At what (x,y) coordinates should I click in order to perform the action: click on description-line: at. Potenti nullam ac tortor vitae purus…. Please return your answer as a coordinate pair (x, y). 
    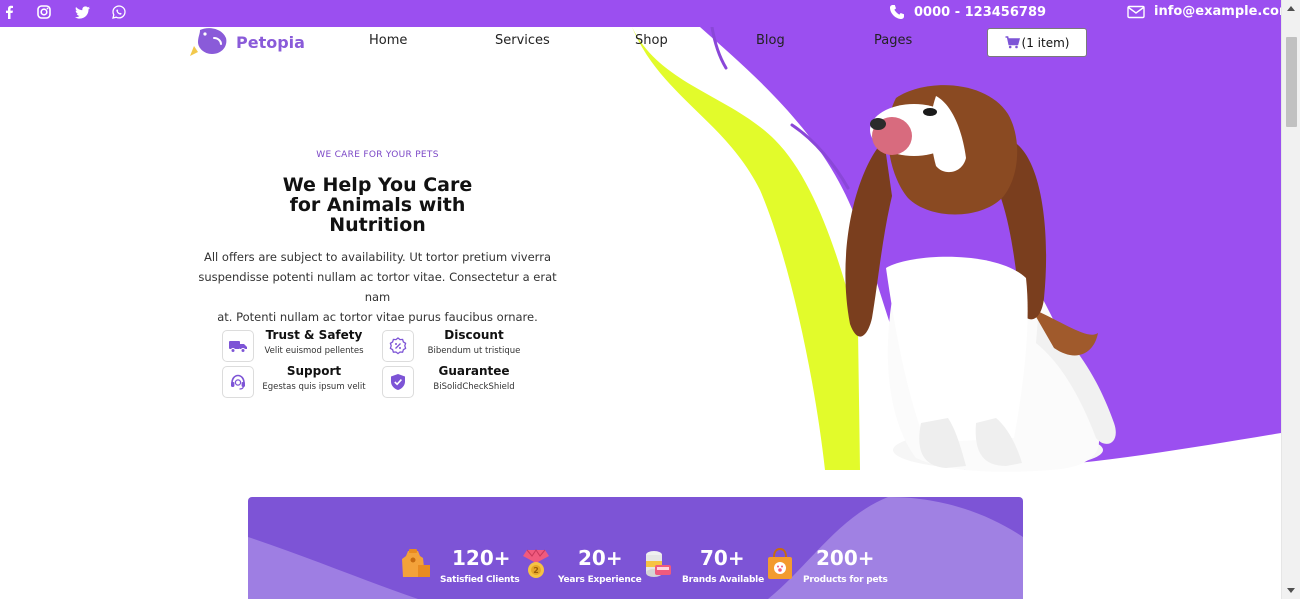
    Looking at the image, I should click on (377, 317).